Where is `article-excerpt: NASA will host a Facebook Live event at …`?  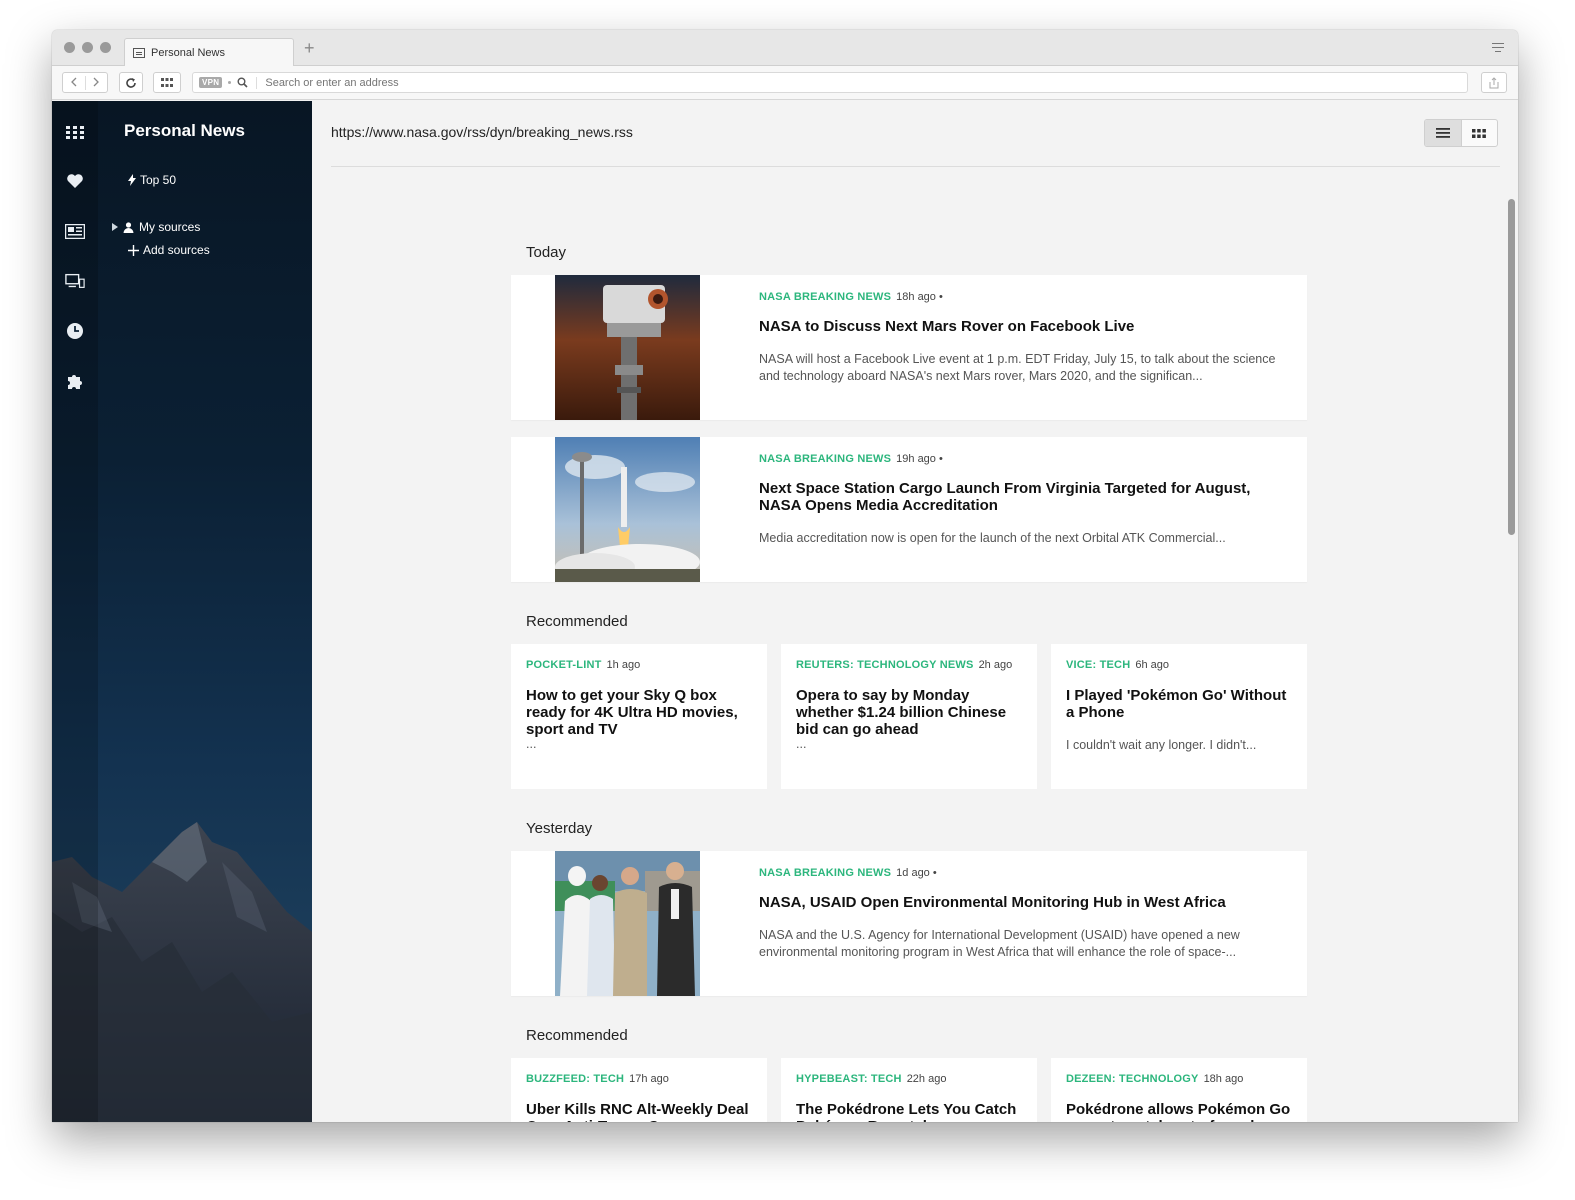
article-excerpt: NASA will host a Facebook Live event at … is located at coordinates (1017, 367).